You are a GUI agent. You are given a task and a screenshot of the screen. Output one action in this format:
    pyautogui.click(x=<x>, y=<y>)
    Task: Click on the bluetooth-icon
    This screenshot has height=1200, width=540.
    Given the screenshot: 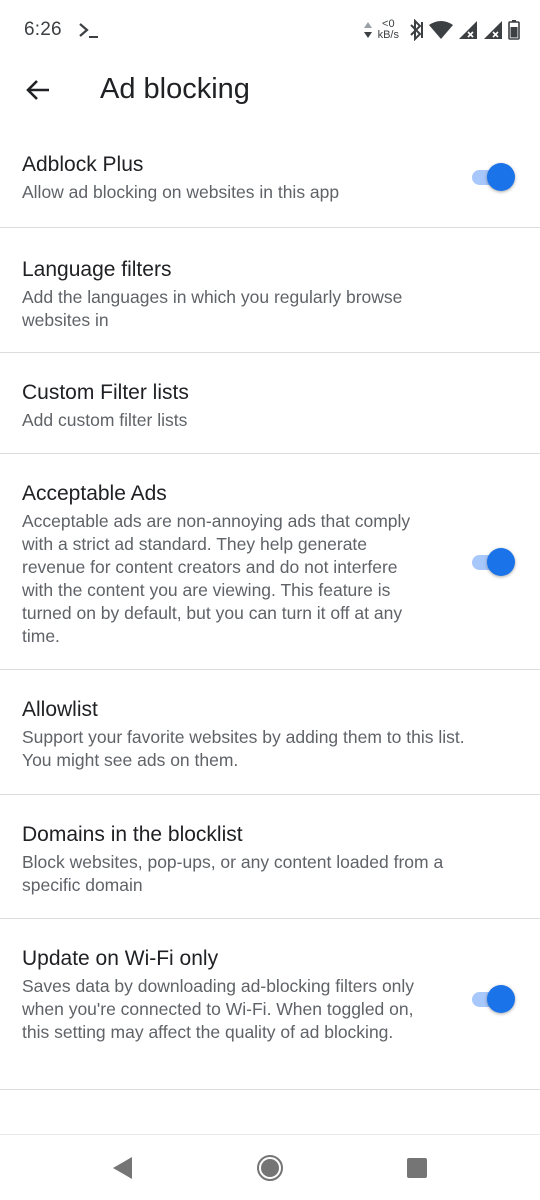 What is the action you would take?
    pyautogui.click(x=416, y=30)
    